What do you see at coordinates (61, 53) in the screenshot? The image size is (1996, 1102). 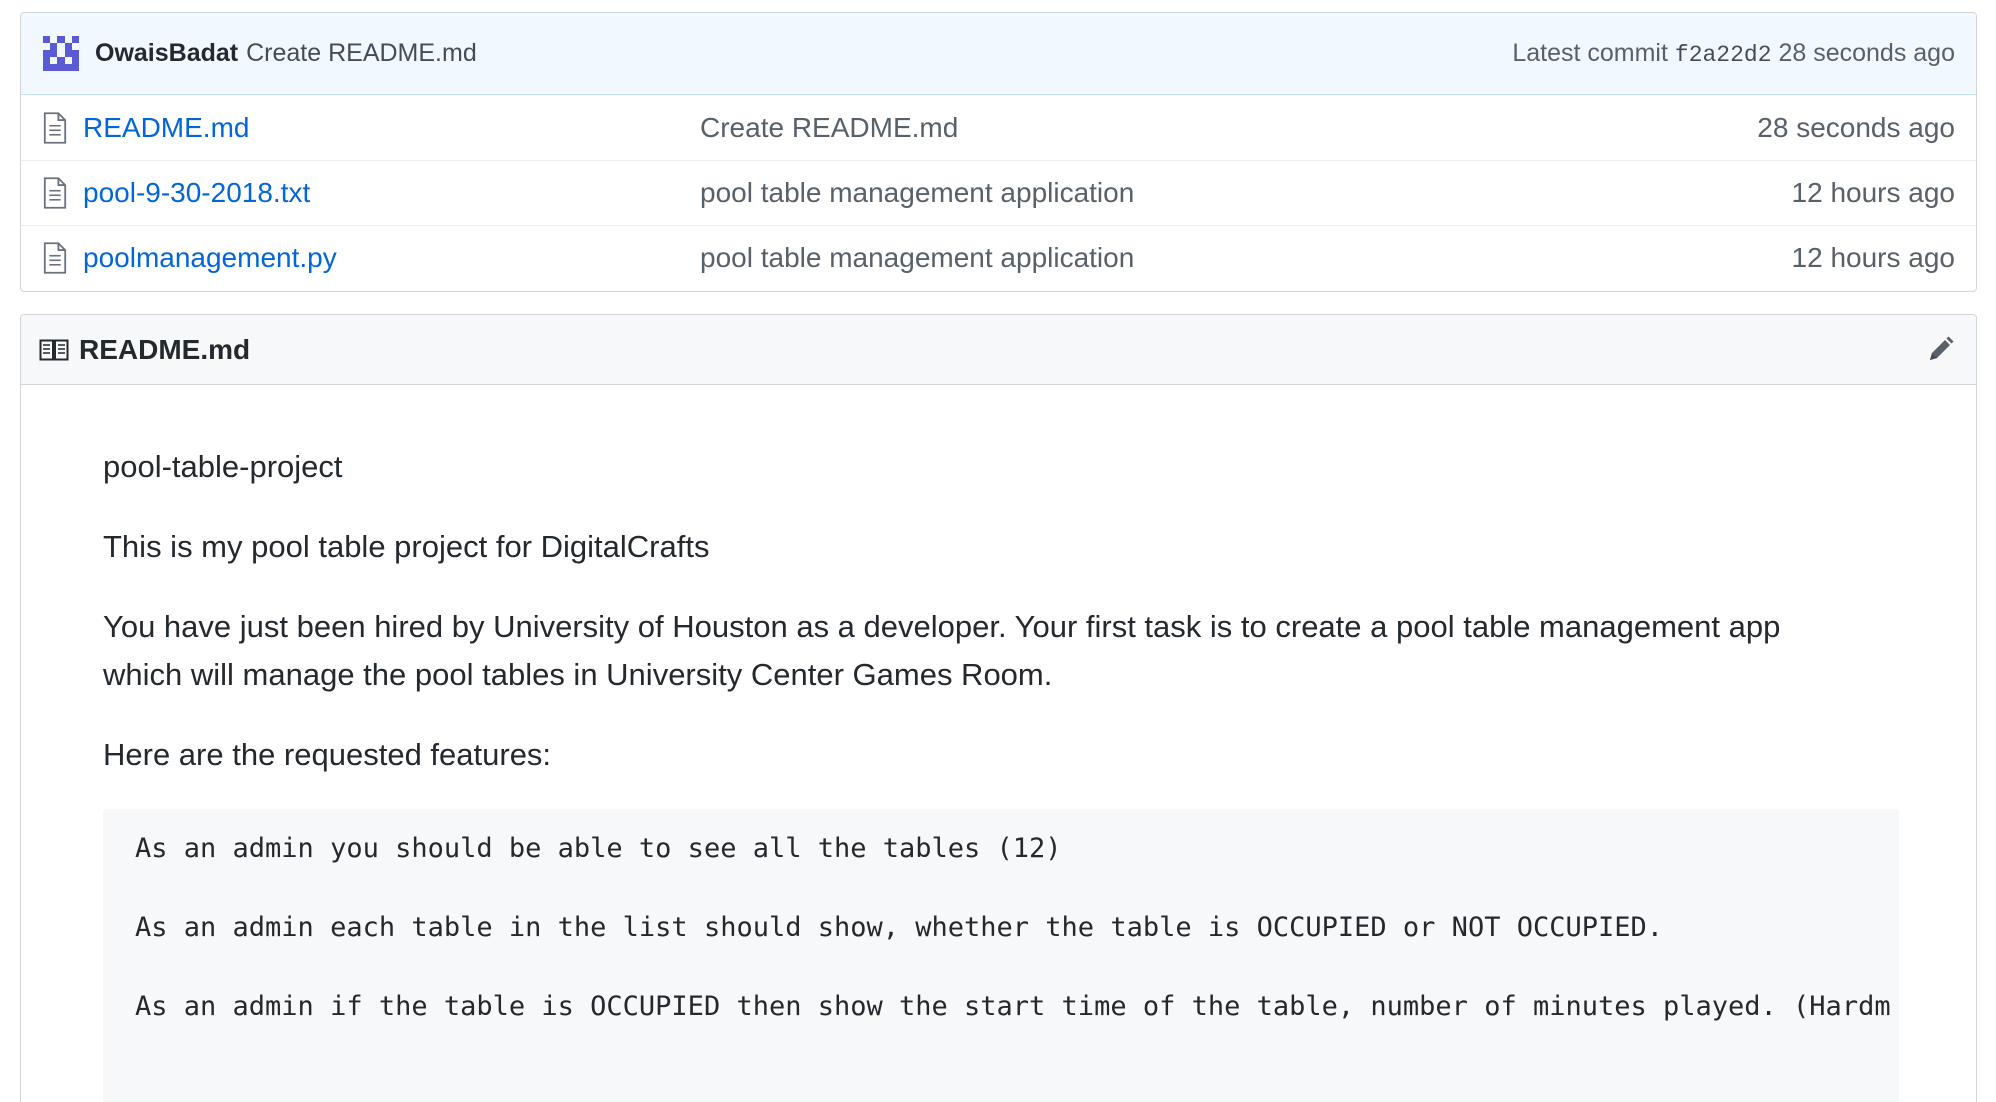 I see `author-avatar` at bounding box center [61, 53].